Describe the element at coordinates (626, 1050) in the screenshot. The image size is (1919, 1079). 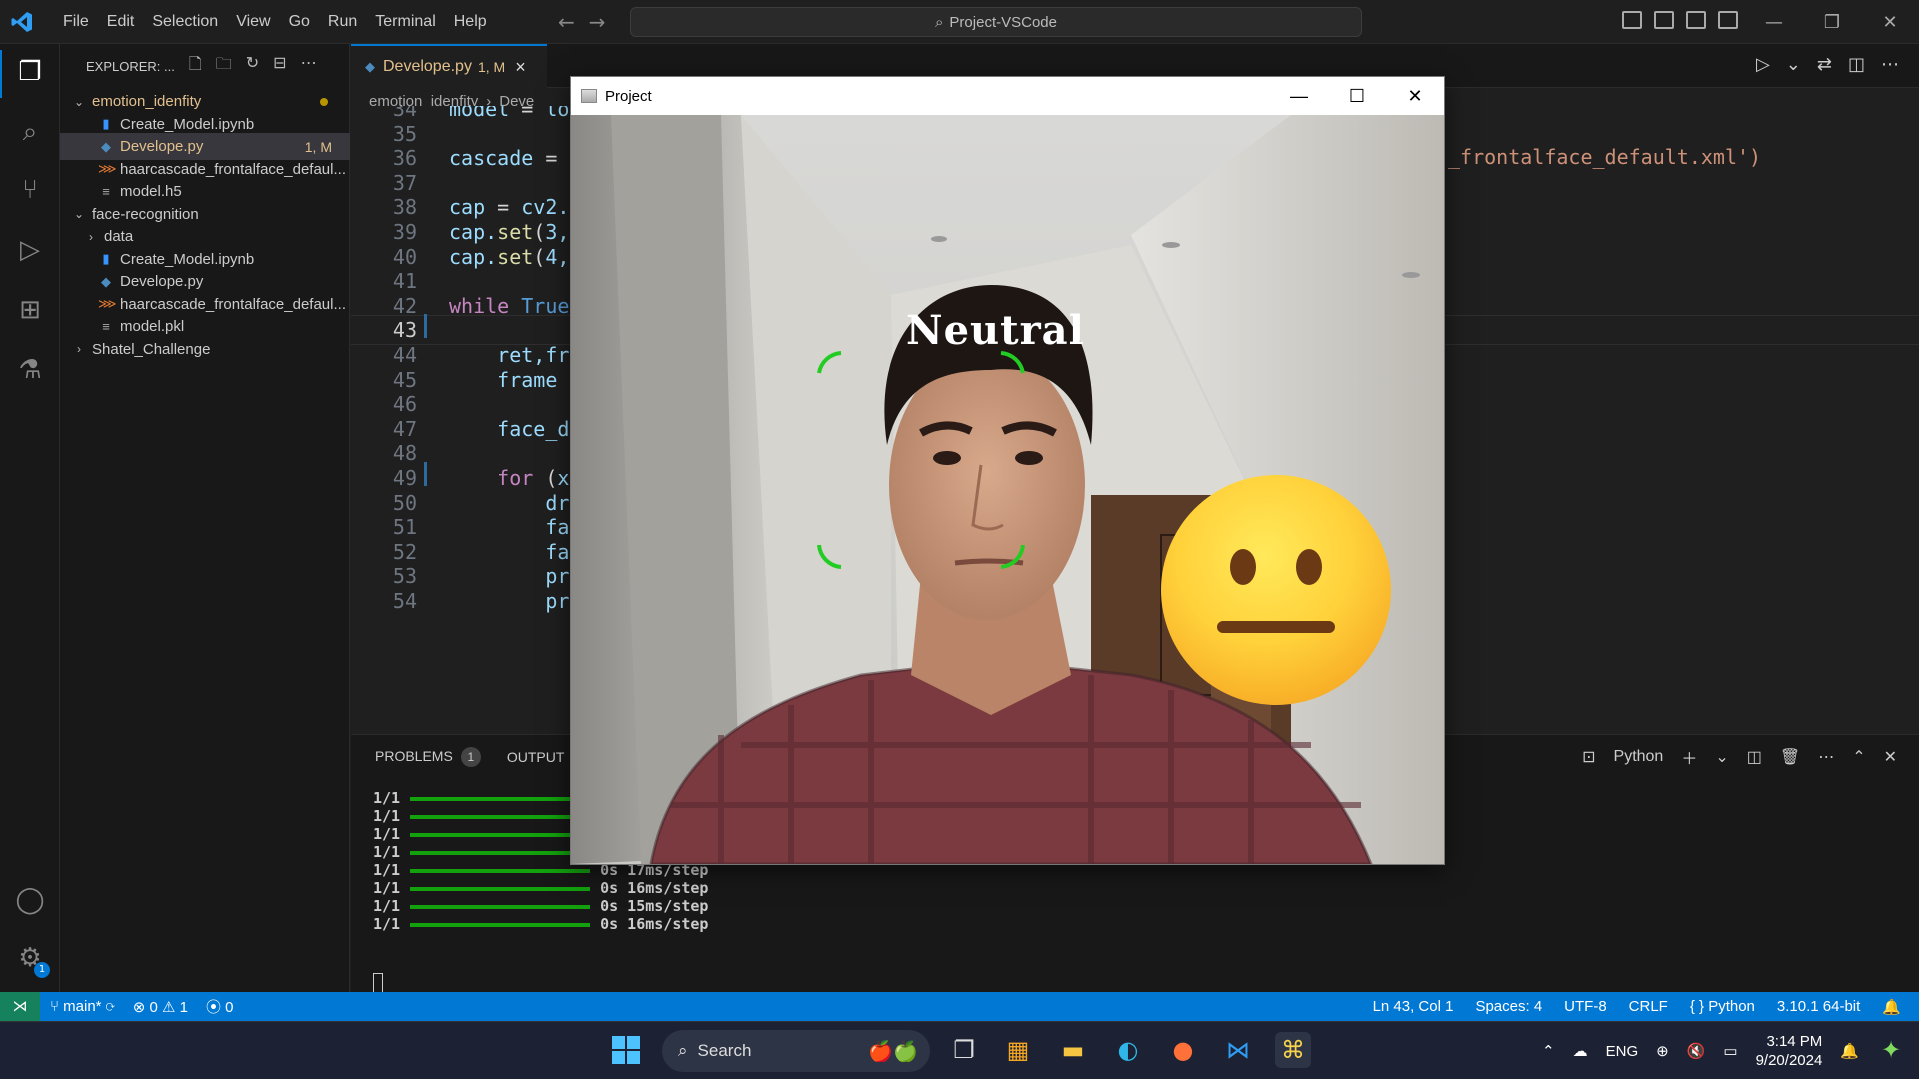
I see `windows-start-icon` at that location.